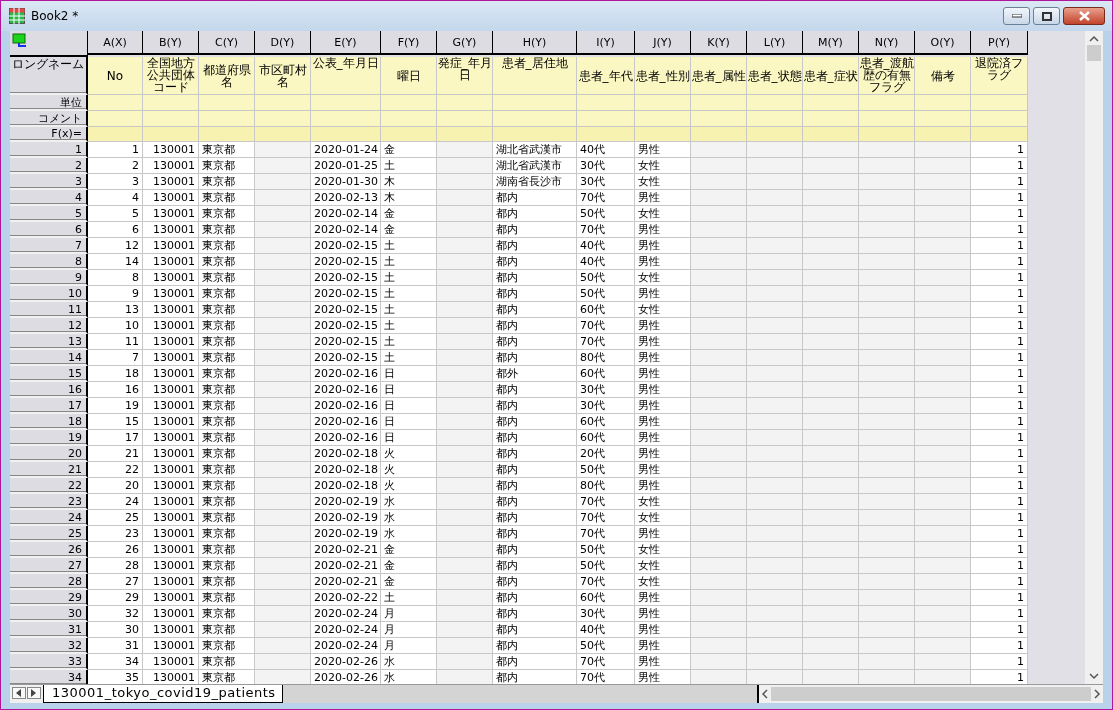  Describe the element at coordinates (719, 76) in the screenshot. I see `long-name-cell: 患者_属性` at that location.